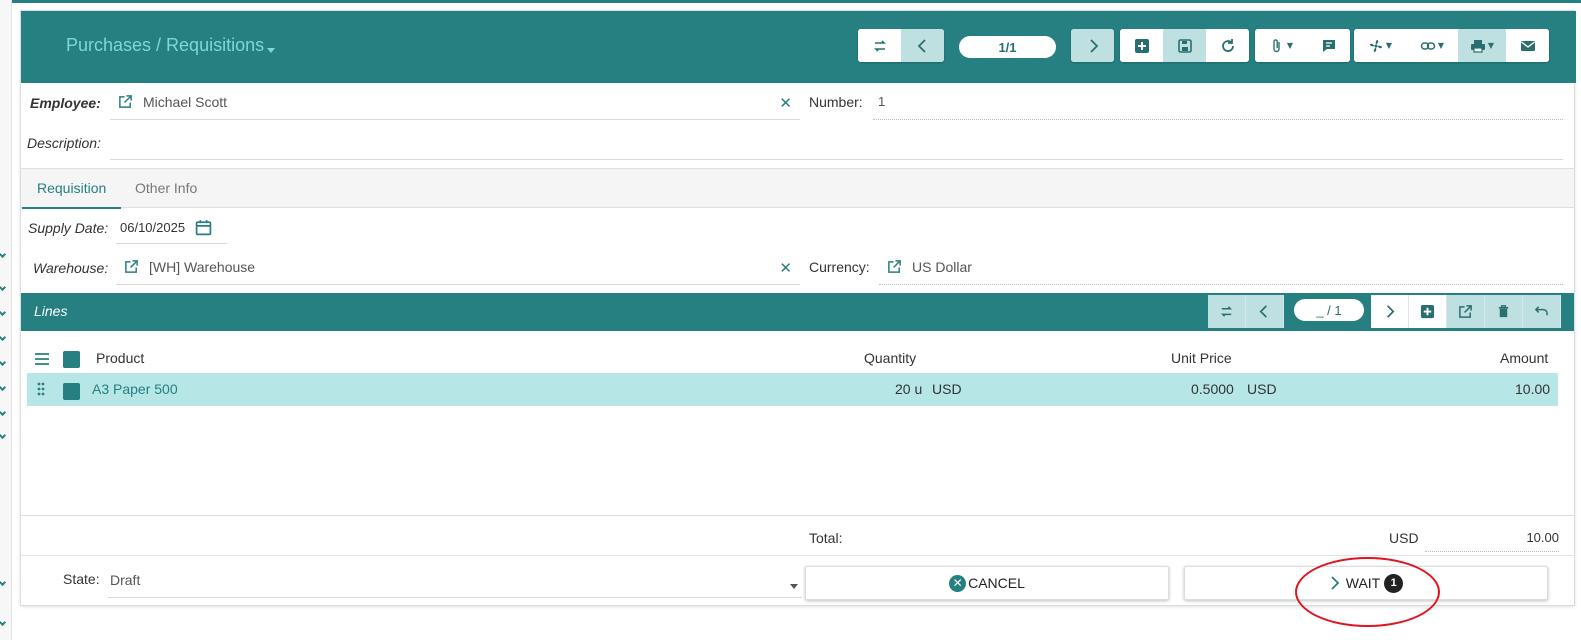  Describe the element at coordinates (6, 320) in the screenshot. I see `left-gutter` at that location.